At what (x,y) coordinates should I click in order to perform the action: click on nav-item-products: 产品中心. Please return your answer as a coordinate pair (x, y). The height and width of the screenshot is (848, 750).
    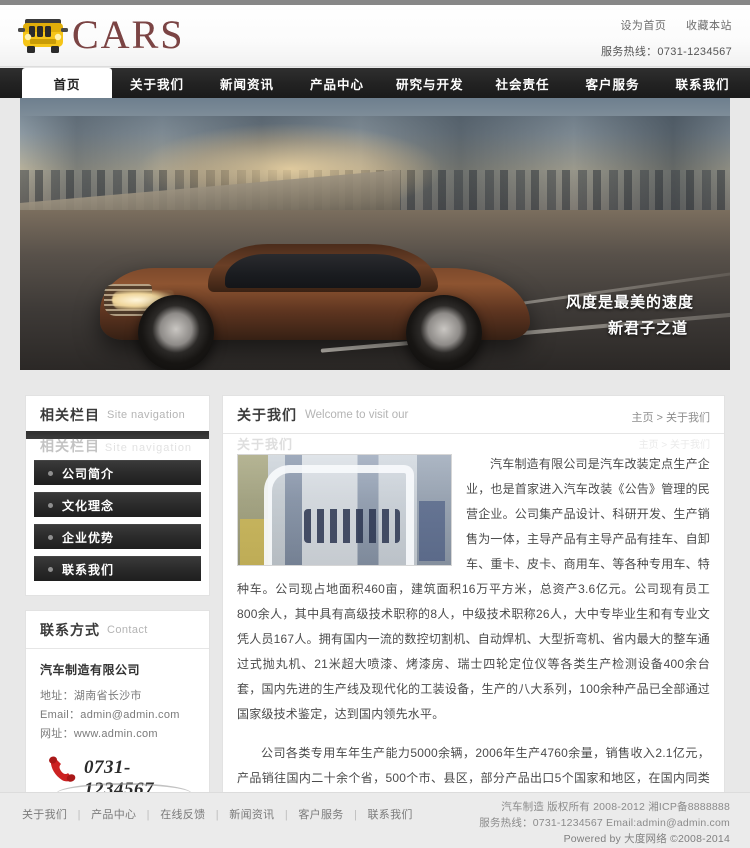
    Looking at the image, I should click on (337, 83).